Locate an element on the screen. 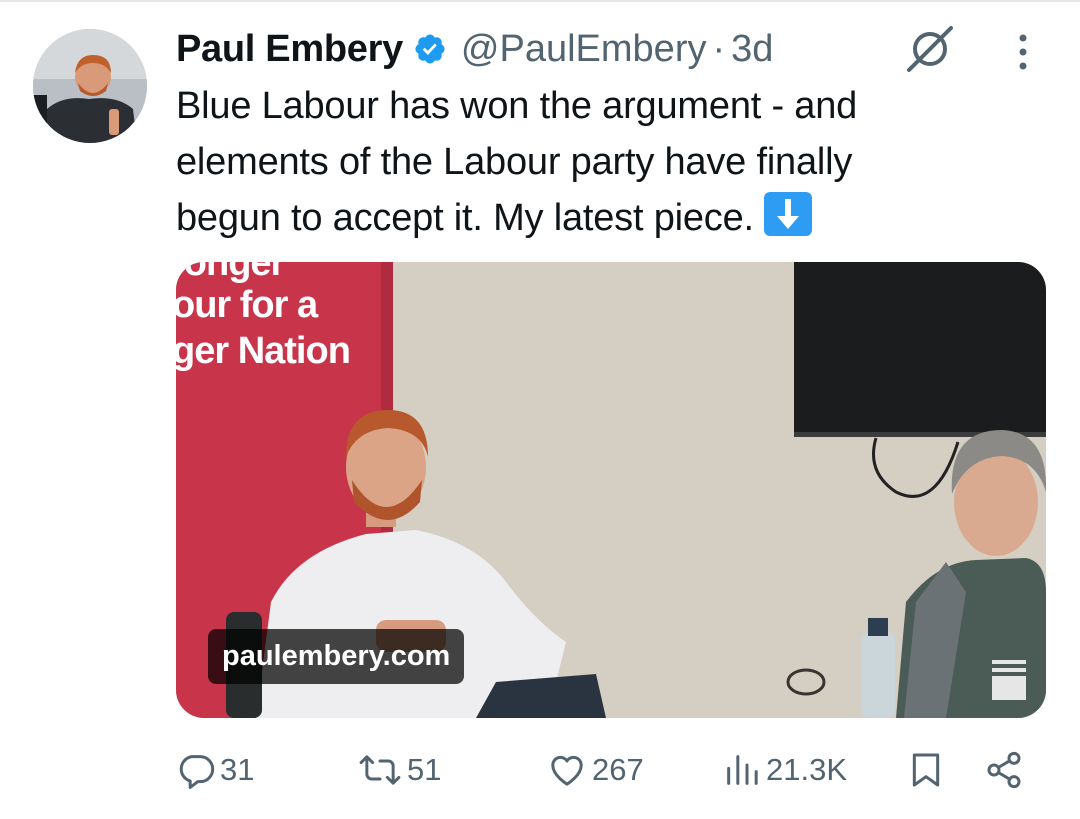 This screenshot has height=819, width=1080. views-button: 21.3K is located at coordinates (784, 770).